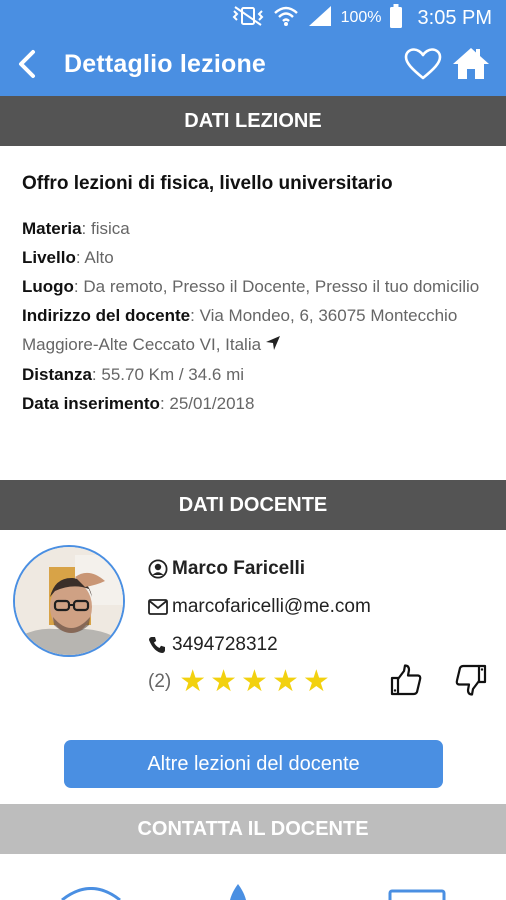  I want to click on field-label: Distanza, so click(57, 375).